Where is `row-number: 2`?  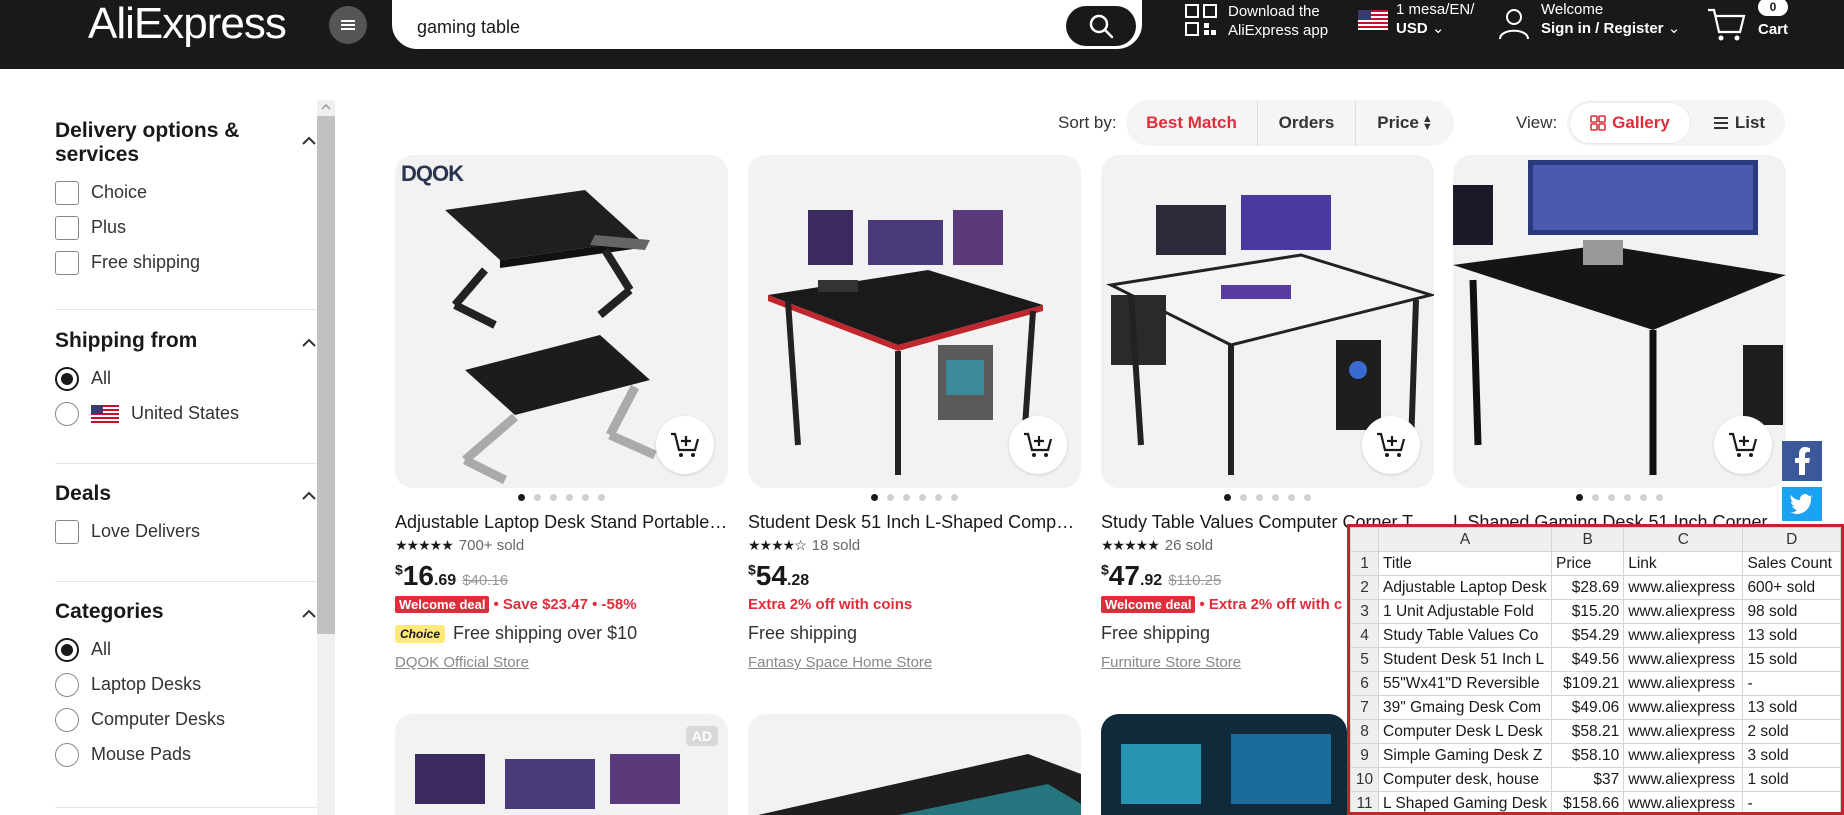 row-number: 2 is located at coordinates (1365, 587).